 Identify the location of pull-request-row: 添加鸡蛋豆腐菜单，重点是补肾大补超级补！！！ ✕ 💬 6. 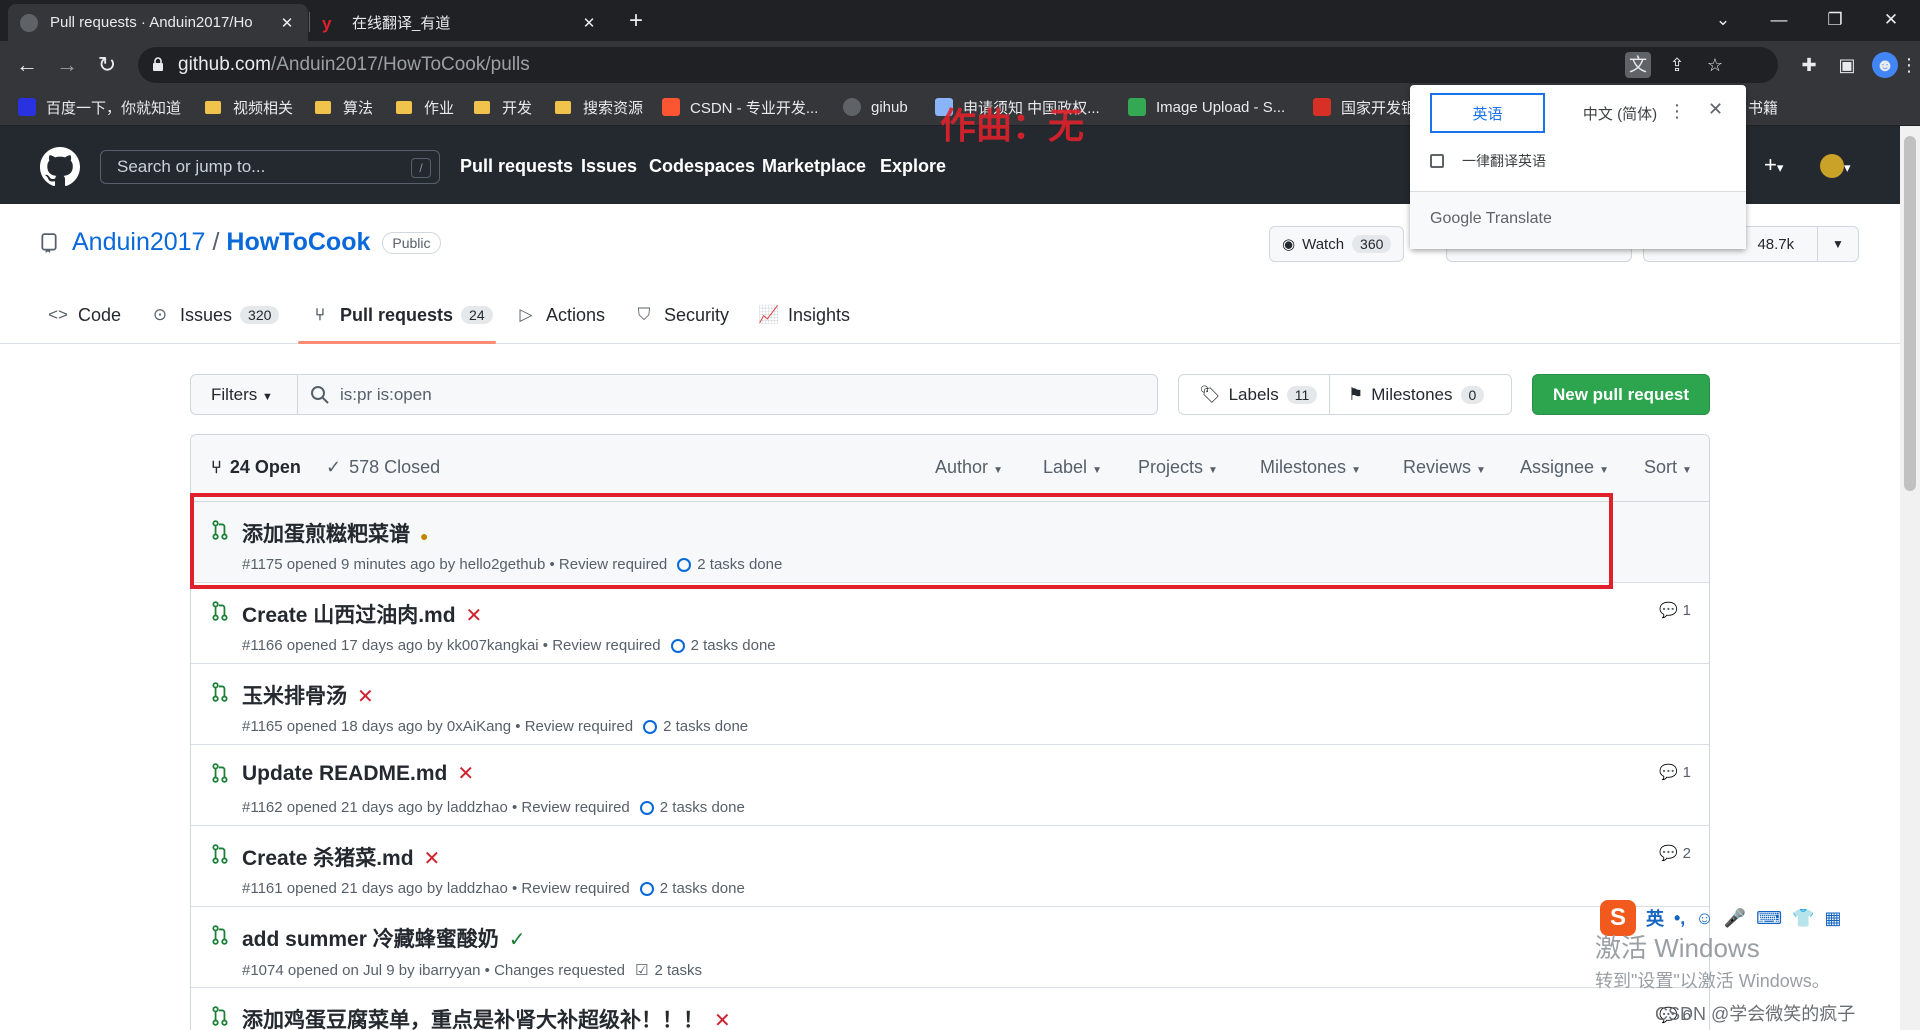
(950, 1009).